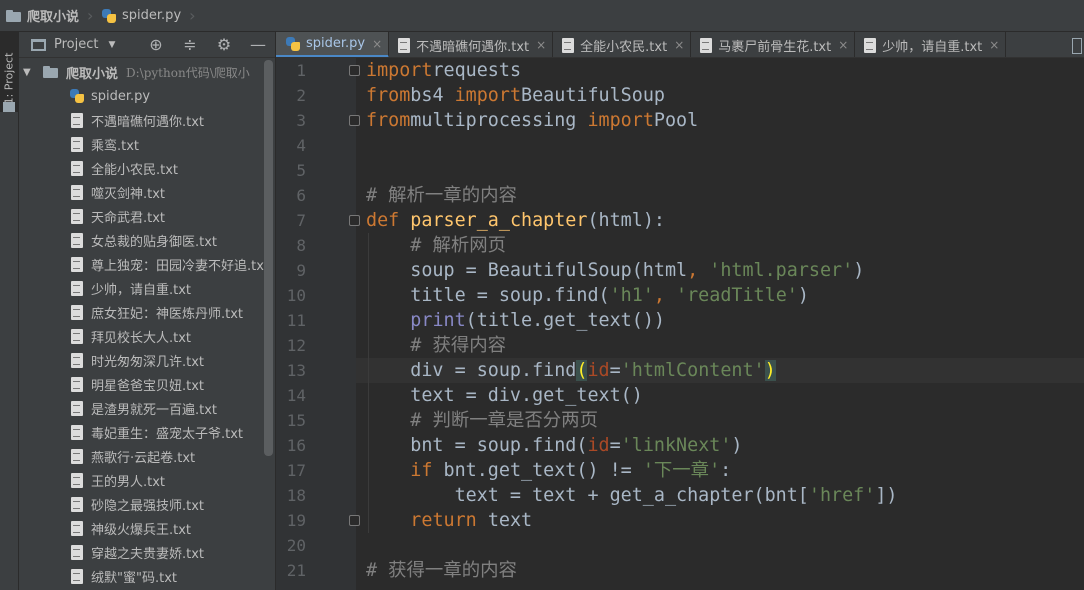 Image resolution: width=1084 pixels, height=590 pixels. I want to click on project-tool-window-tab: 1: Project, so click(9, 72).